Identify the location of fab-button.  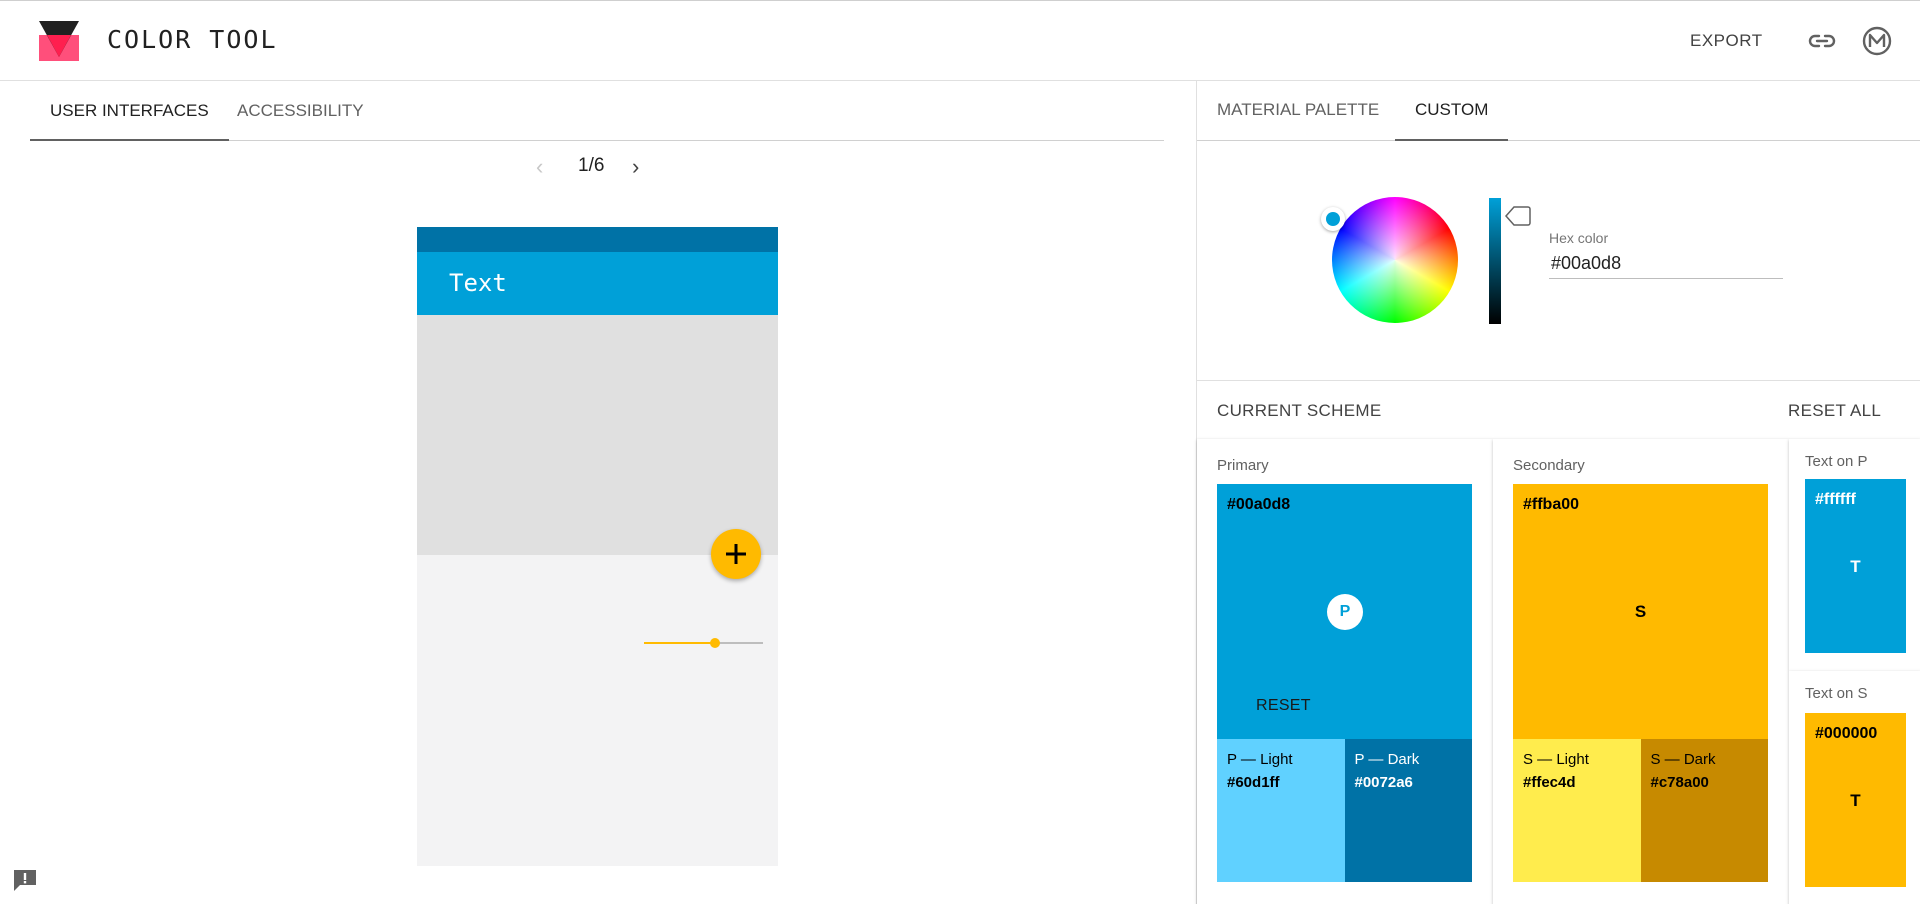
(736, 554).